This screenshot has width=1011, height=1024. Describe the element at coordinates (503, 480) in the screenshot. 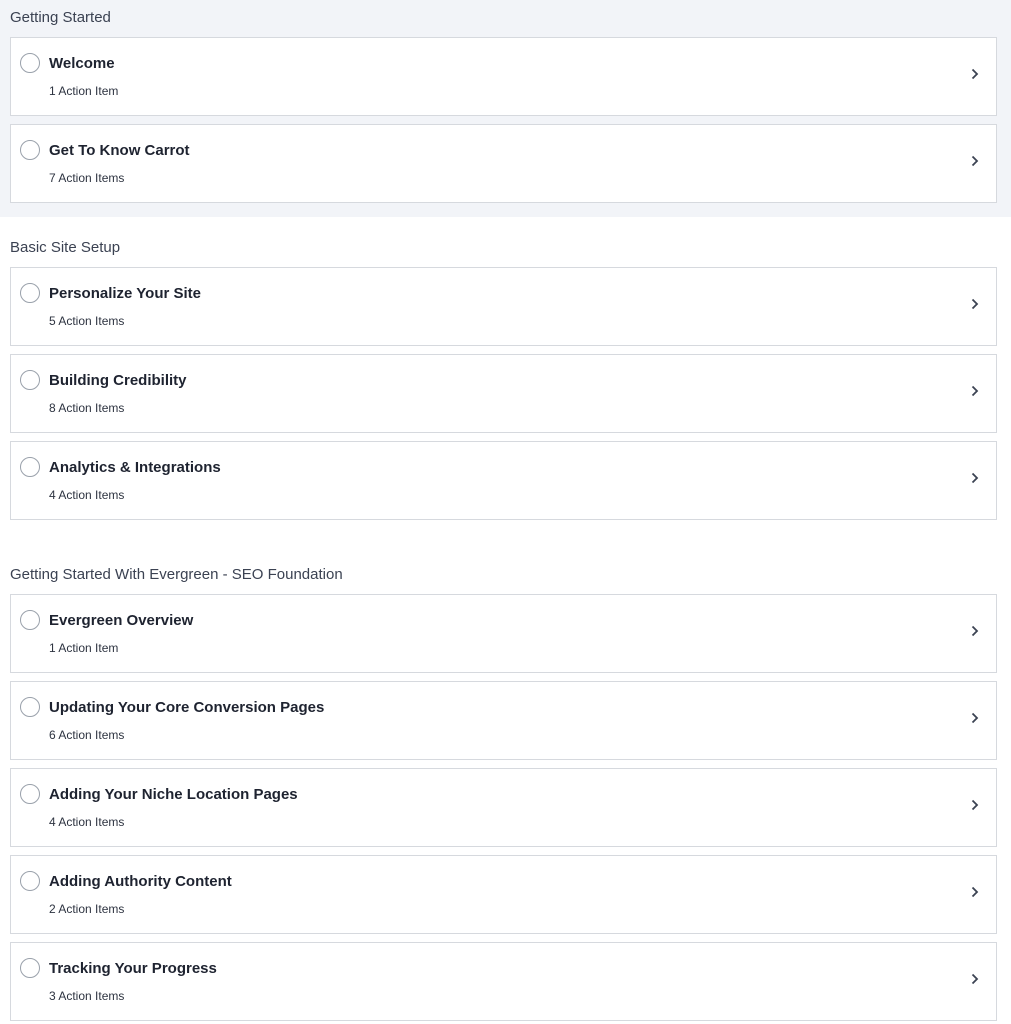

I see `checklist-item-analytics-integrations: Analytics & Integrations 4 Action Items` at that location.